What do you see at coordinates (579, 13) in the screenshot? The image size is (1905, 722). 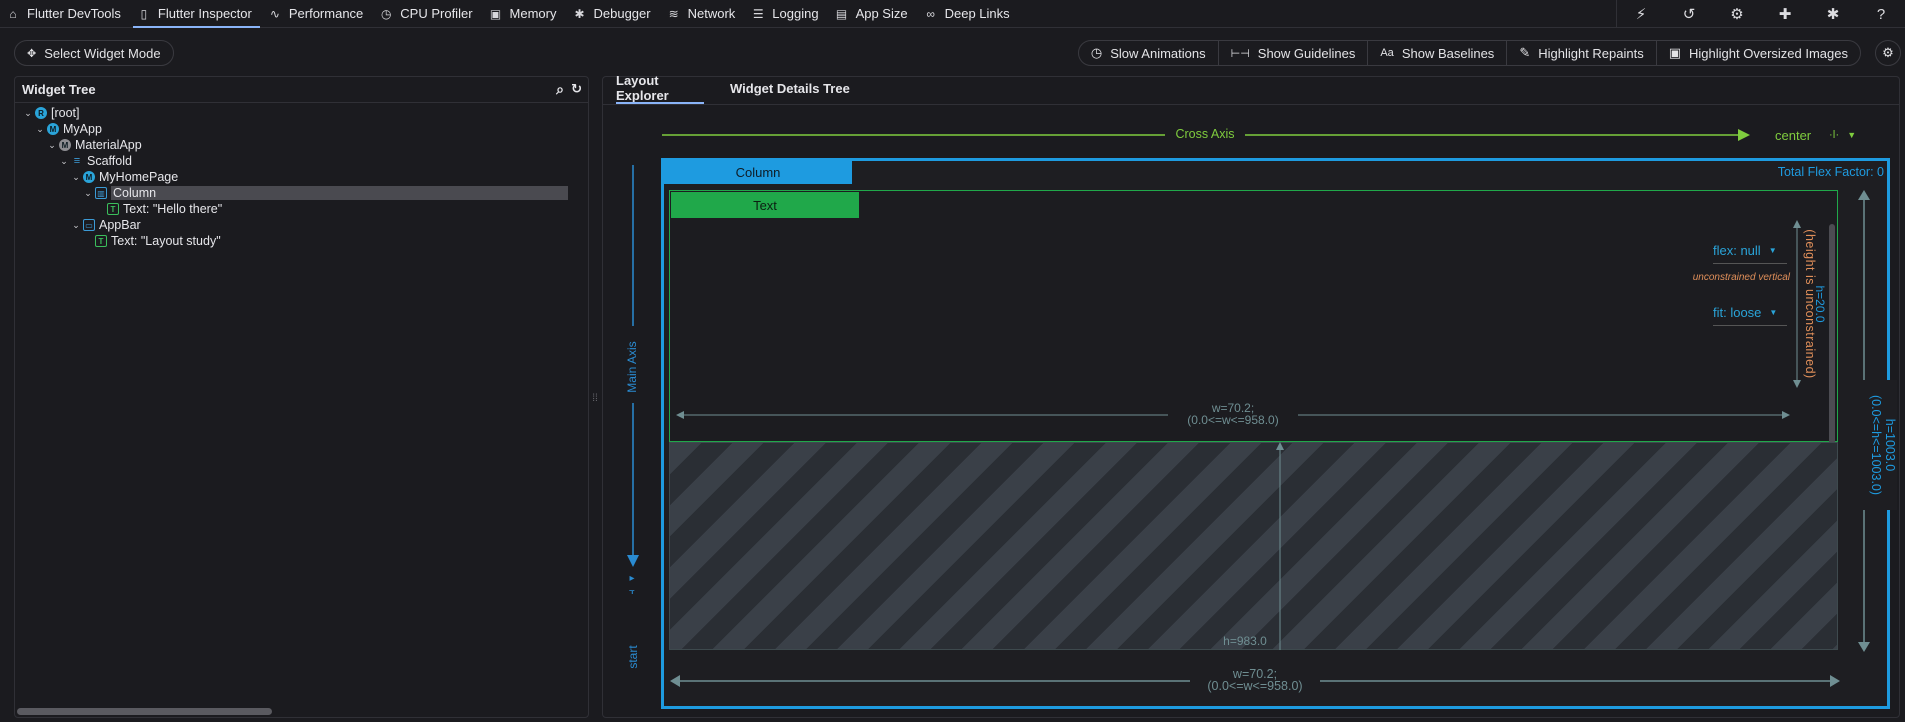 I see `bug-icon: ✱` at bounding box center [579, 13].